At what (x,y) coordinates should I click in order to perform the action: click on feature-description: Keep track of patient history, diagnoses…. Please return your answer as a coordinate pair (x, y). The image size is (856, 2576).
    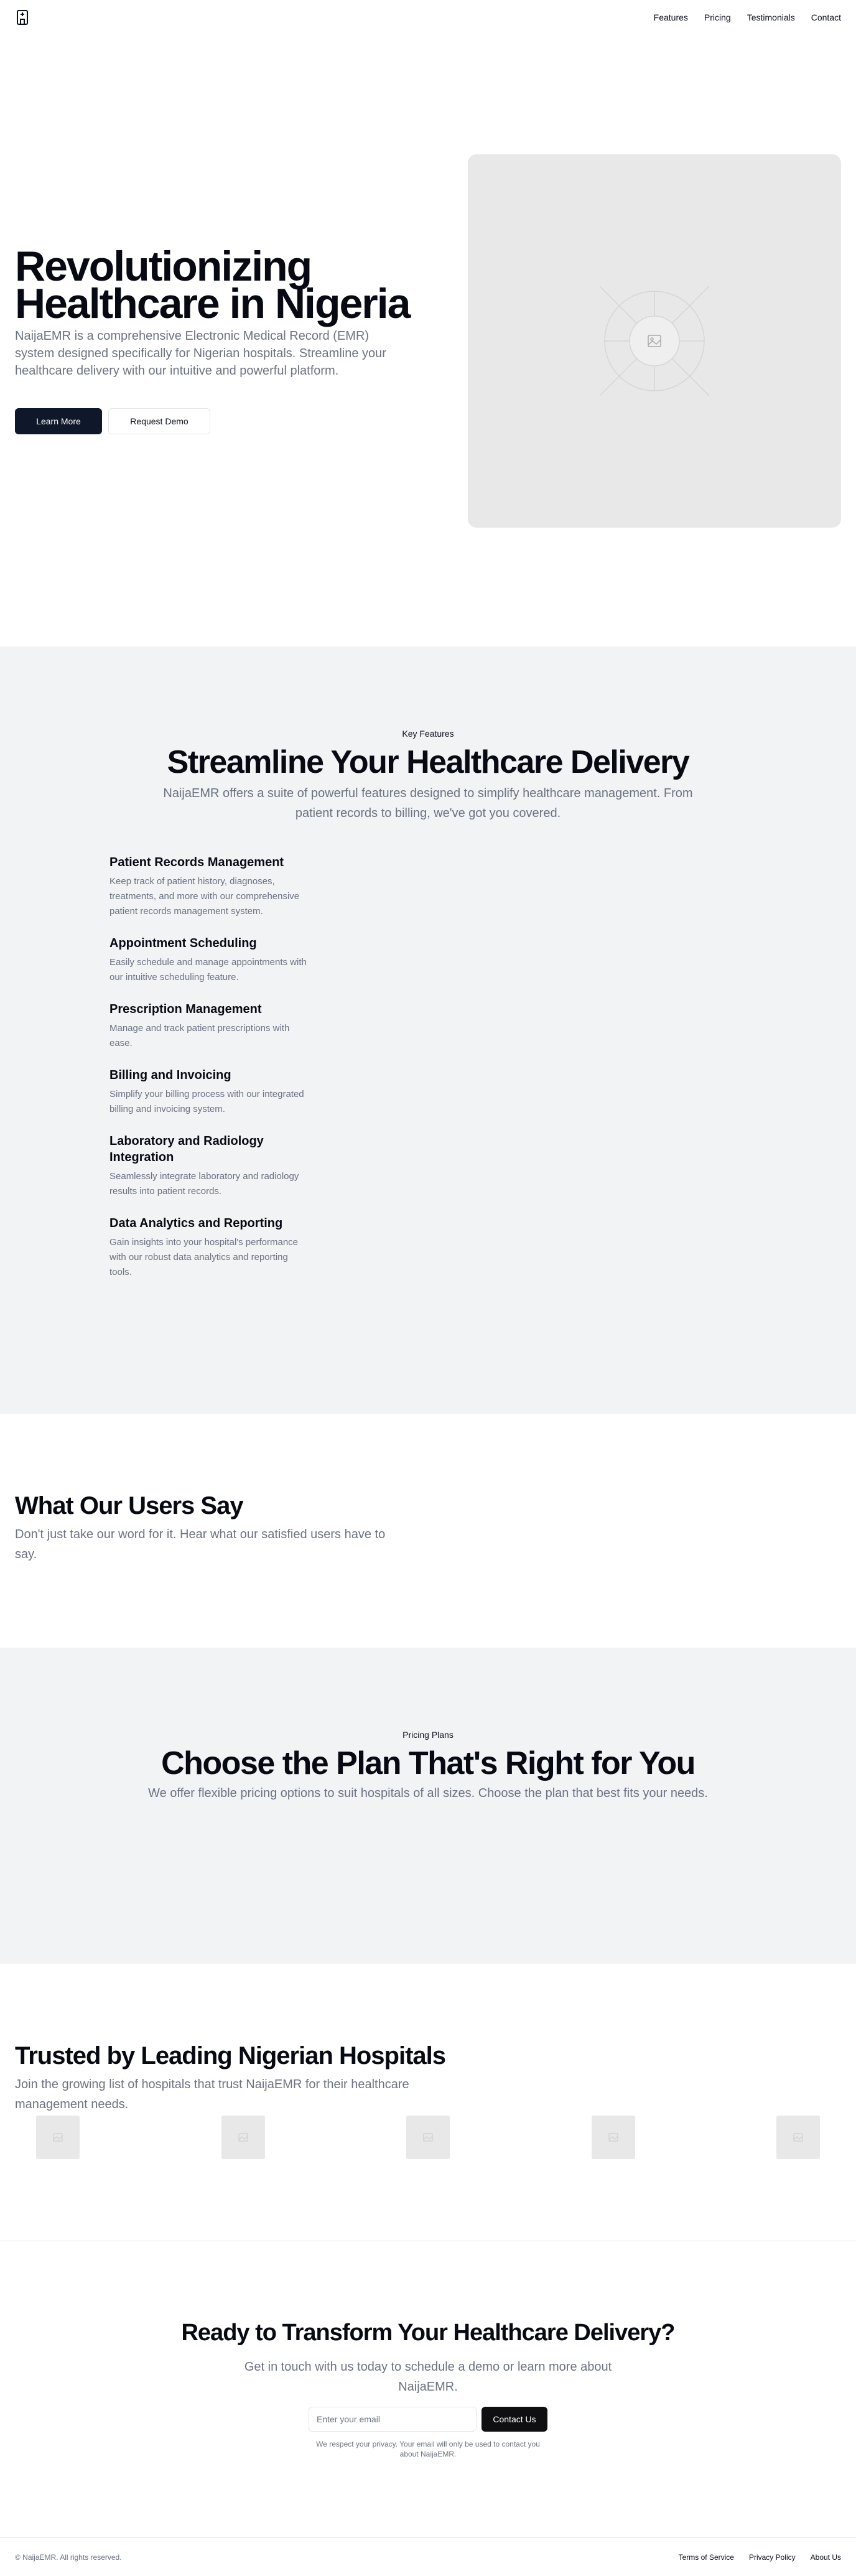
    Looking at the image, I should click on (204, 897).